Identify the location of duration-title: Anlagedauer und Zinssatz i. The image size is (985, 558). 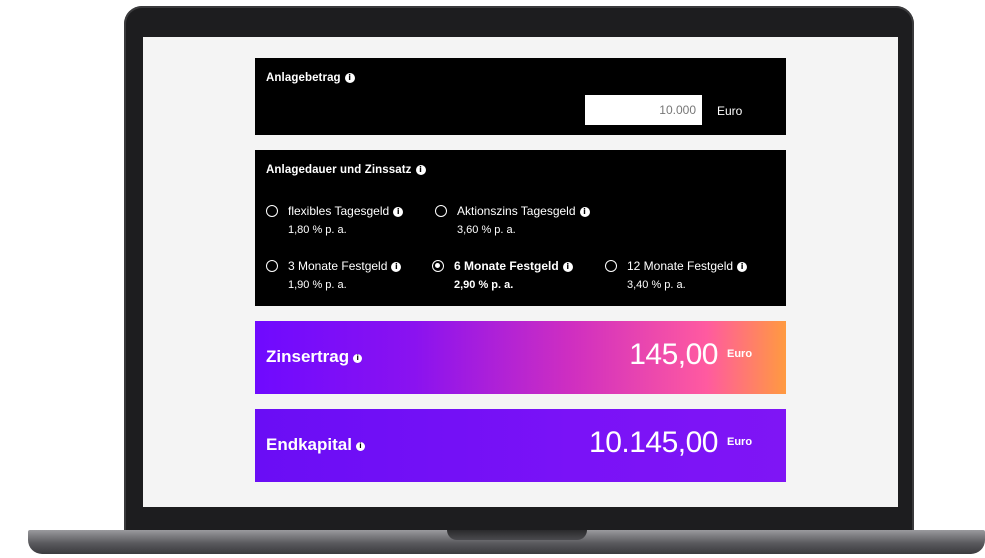
(346, 170).